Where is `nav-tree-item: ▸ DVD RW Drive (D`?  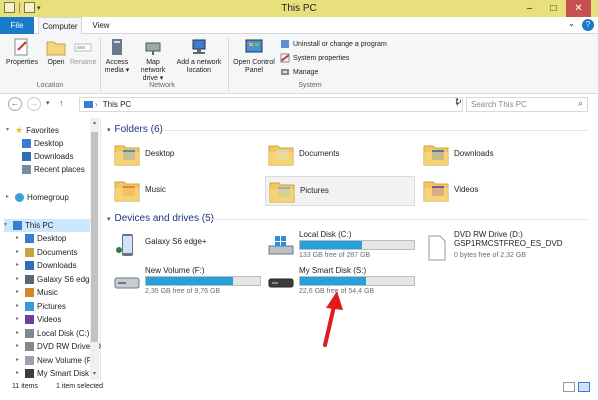
nav-tree-item: ▸ DVD RW Drive (D is located at coordinates (58, 346).